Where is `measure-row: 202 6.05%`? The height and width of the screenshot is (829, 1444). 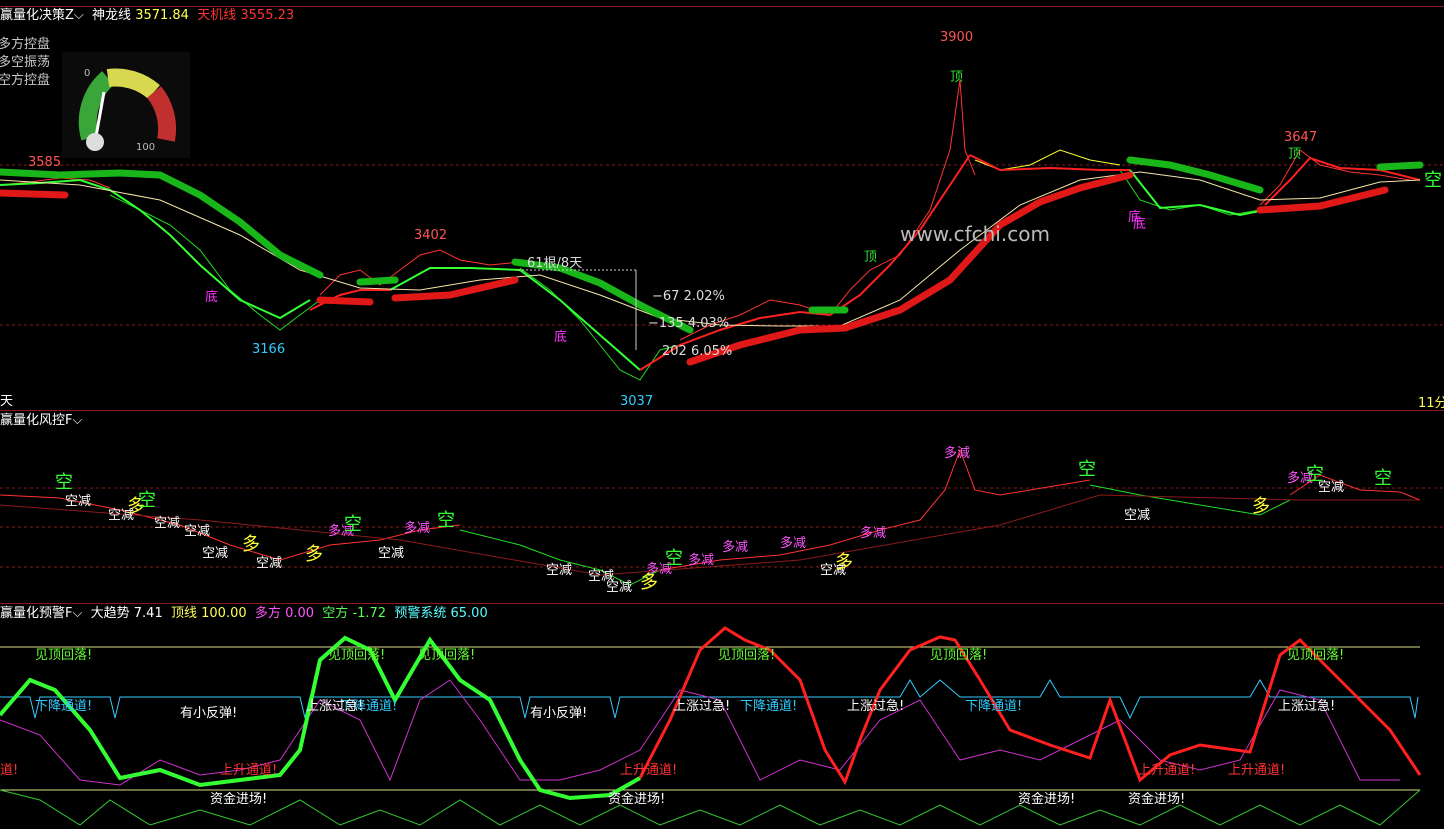 measure-row: 202 6.05% is located at coordinates (697, 351).